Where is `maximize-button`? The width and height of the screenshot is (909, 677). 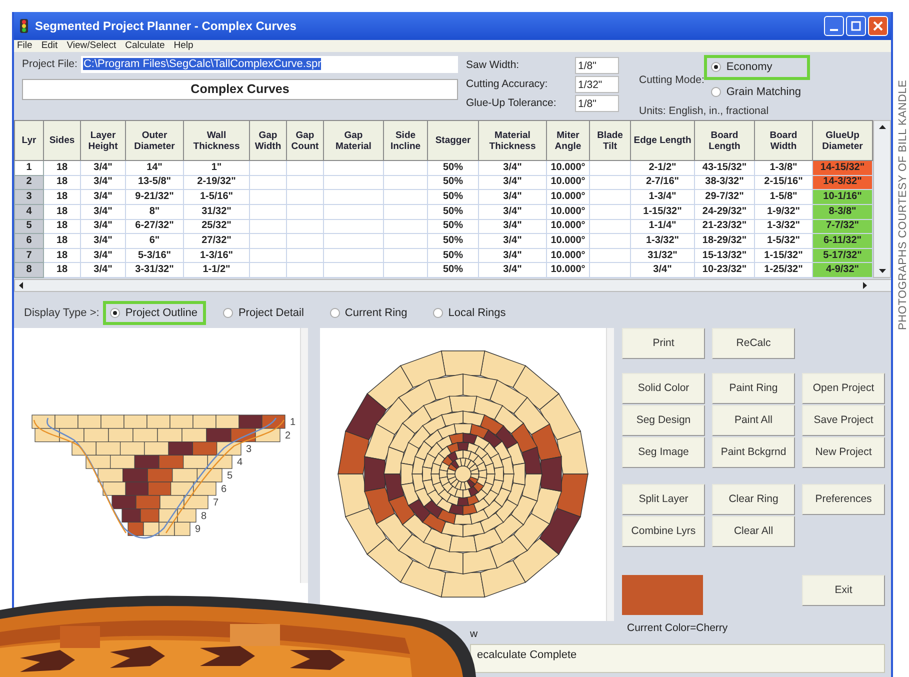
maximize-button is located at coordinates (856, 26).